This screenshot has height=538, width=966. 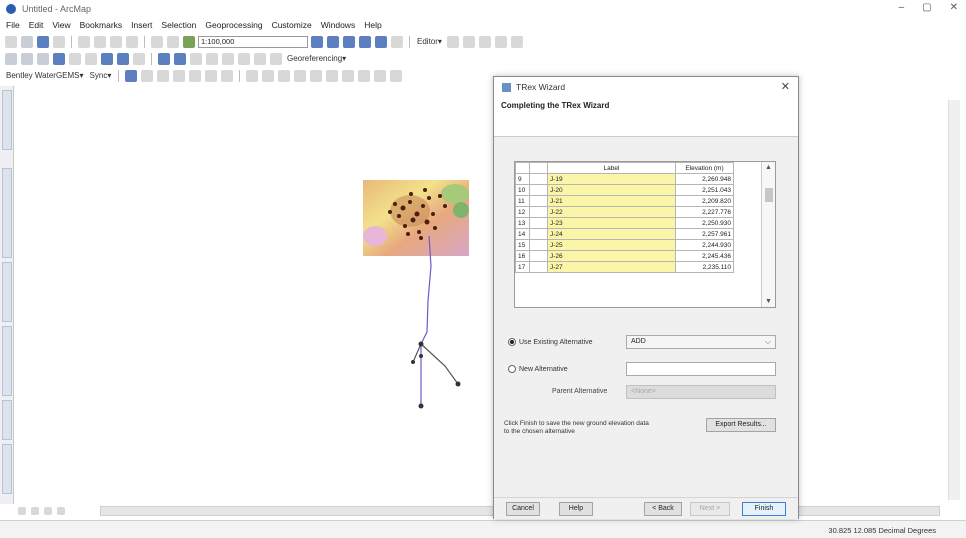 What do you see at coordinates (611, 179) in the screenshot?
I see `label-cell: J-19` at bounding box center [611, 179].